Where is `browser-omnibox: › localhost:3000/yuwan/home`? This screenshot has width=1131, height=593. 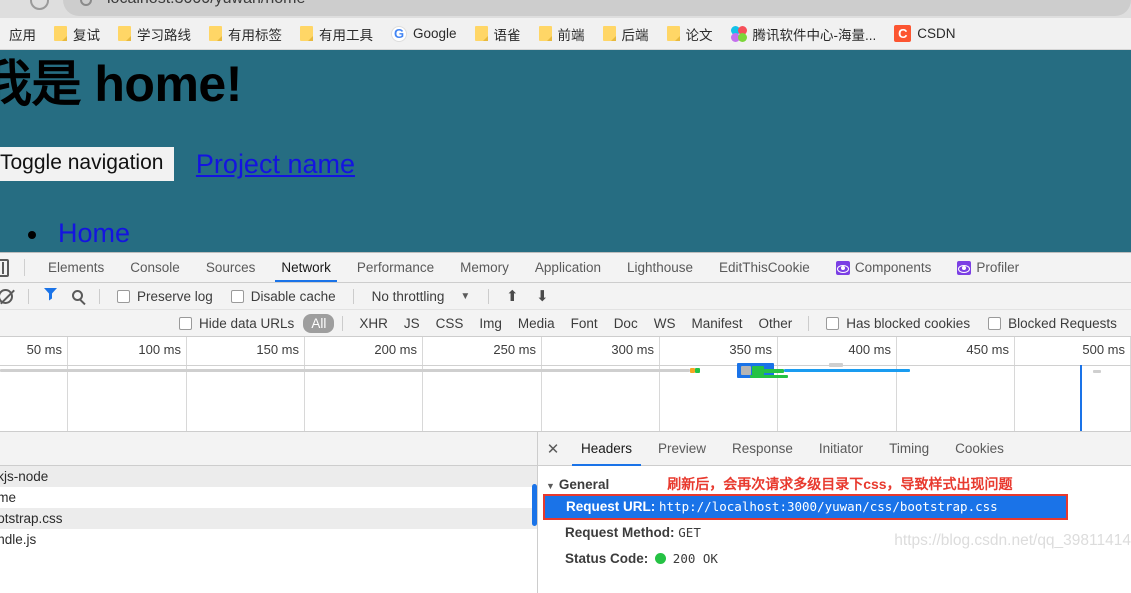
browser-omnibox: › localhost:3000/yuwan/home is located at coordinates (565, 9).